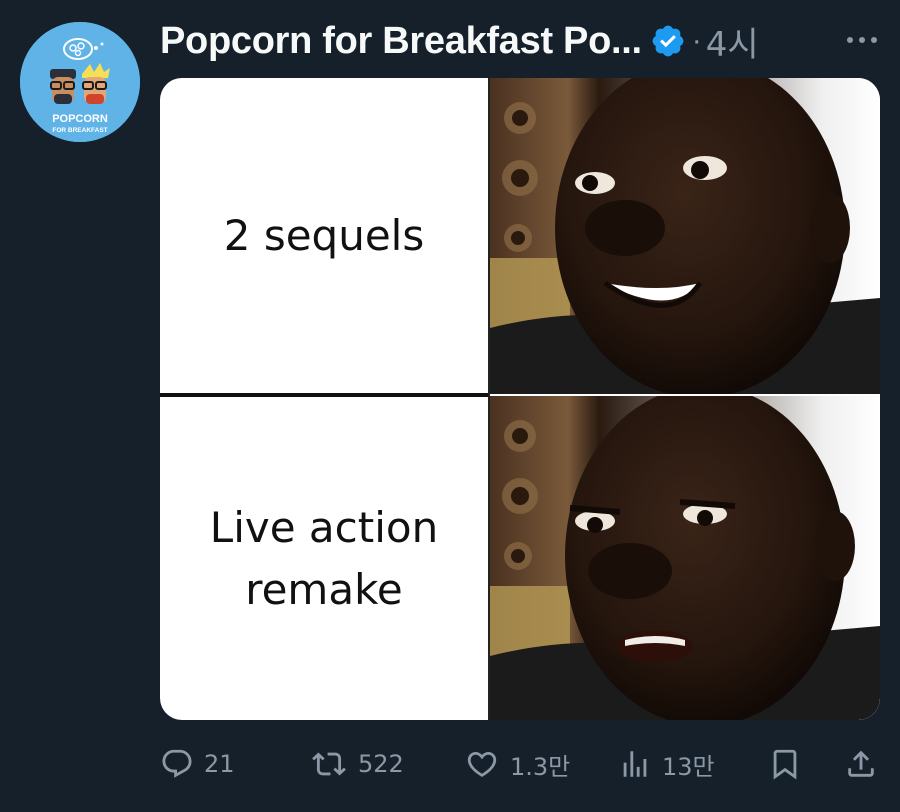 The width and height of the screenshot is (900, 812). I want to click on bookmark-icon, so click(785, 764).